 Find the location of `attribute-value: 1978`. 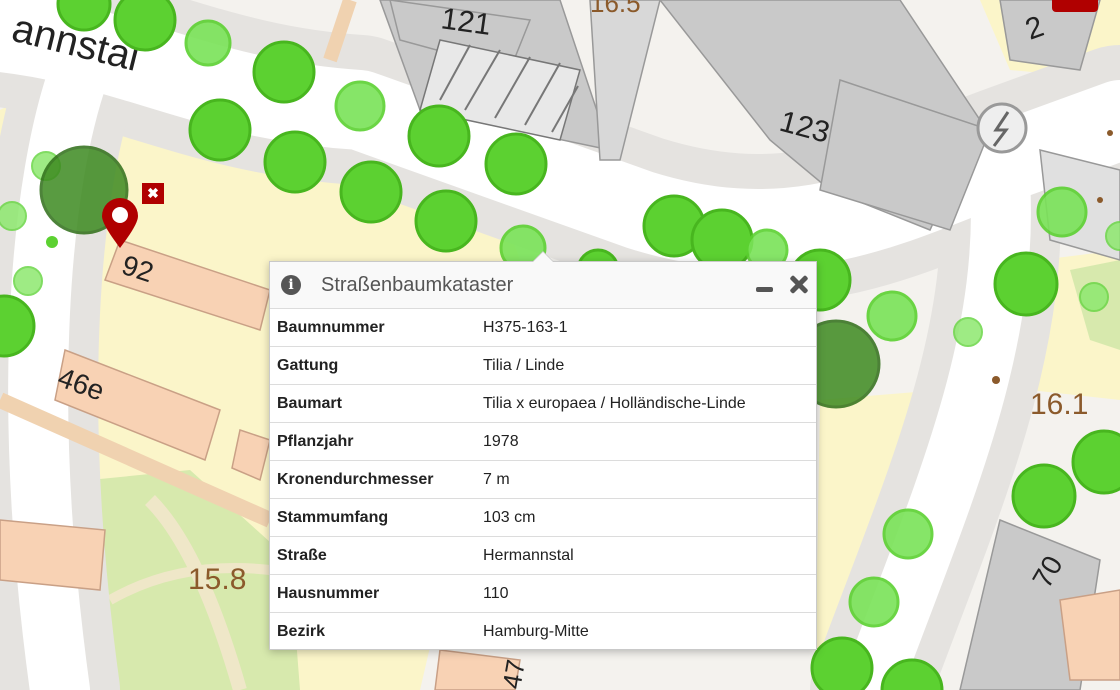

attribute-value: 1978 is located at coordinates (649, 441).